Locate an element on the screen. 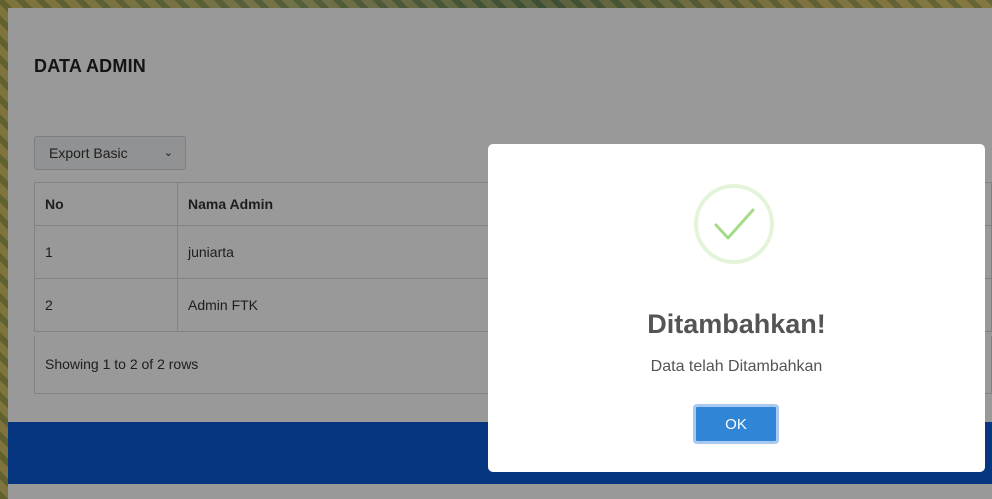  ok-button: OK is located at coordinates (736, 424).